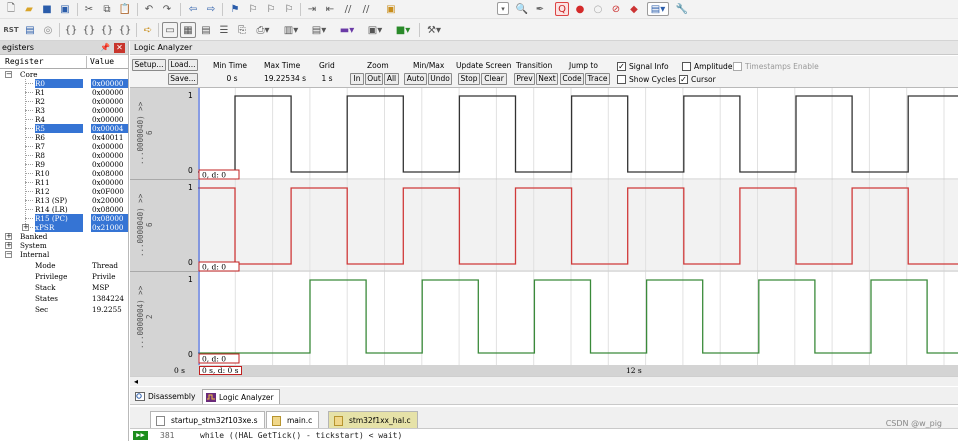  What do you see at coordinates (11, 9) in the screenshot?
I see `new-file-icon: 🗋` at bounding box center [11, 9].